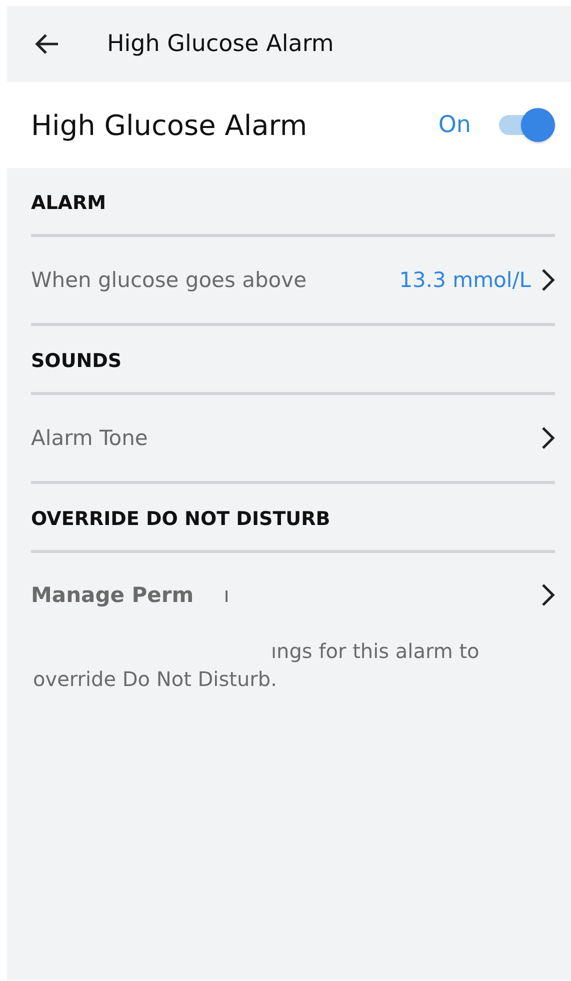 This screenshot has width=571, height=981. What do you see at coordinates (454, 125) in the screenshot?
I see `toggle-state-text: On` at bounding box center [454, 125].